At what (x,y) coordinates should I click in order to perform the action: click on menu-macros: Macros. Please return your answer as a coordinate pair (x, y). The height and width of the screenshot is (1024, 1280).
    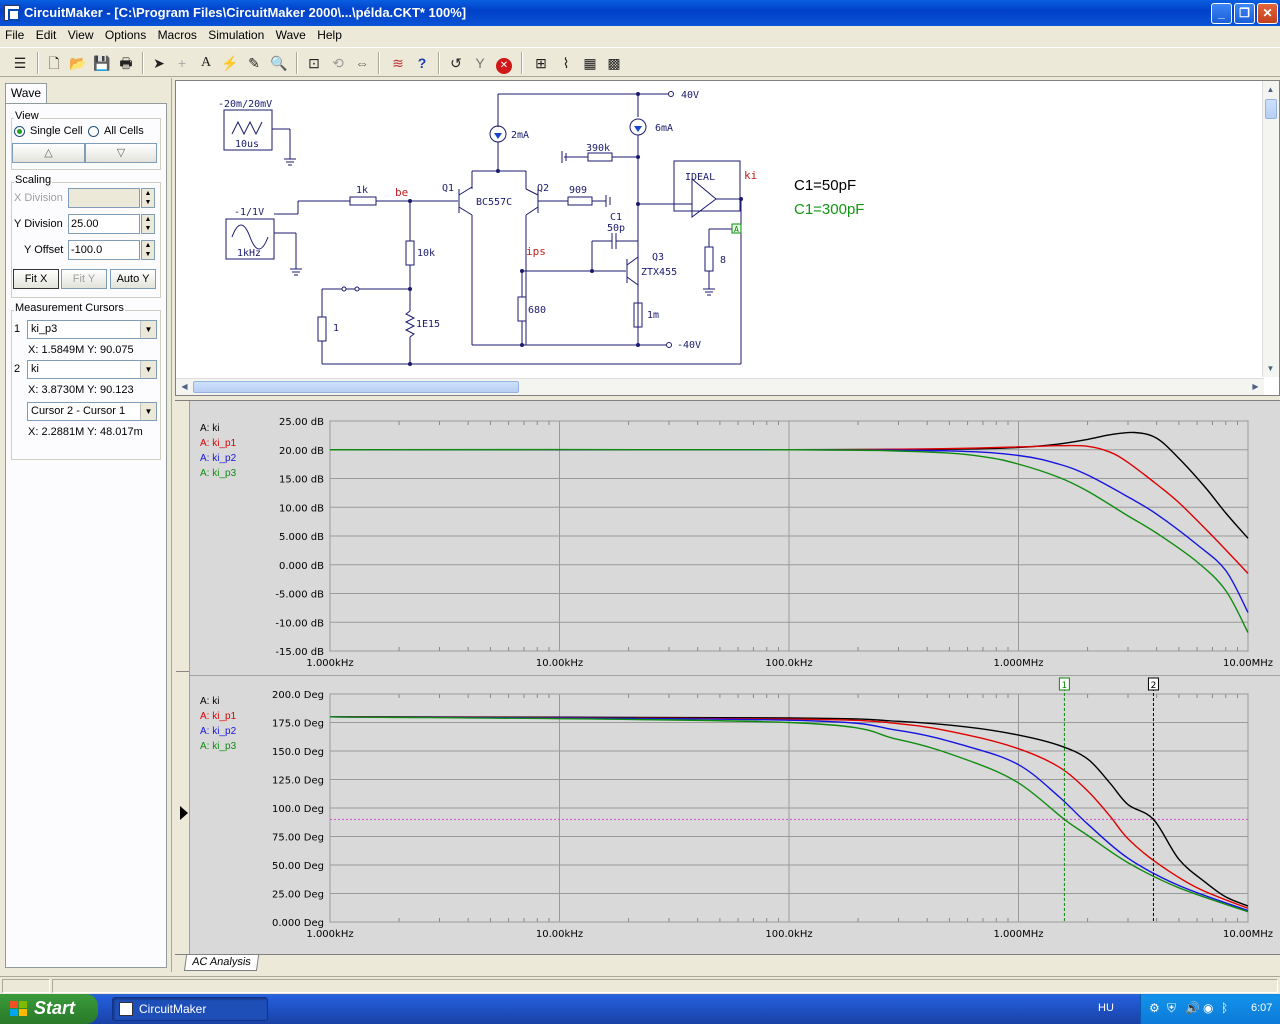
    Looking at the image, I should click on (177, 34).